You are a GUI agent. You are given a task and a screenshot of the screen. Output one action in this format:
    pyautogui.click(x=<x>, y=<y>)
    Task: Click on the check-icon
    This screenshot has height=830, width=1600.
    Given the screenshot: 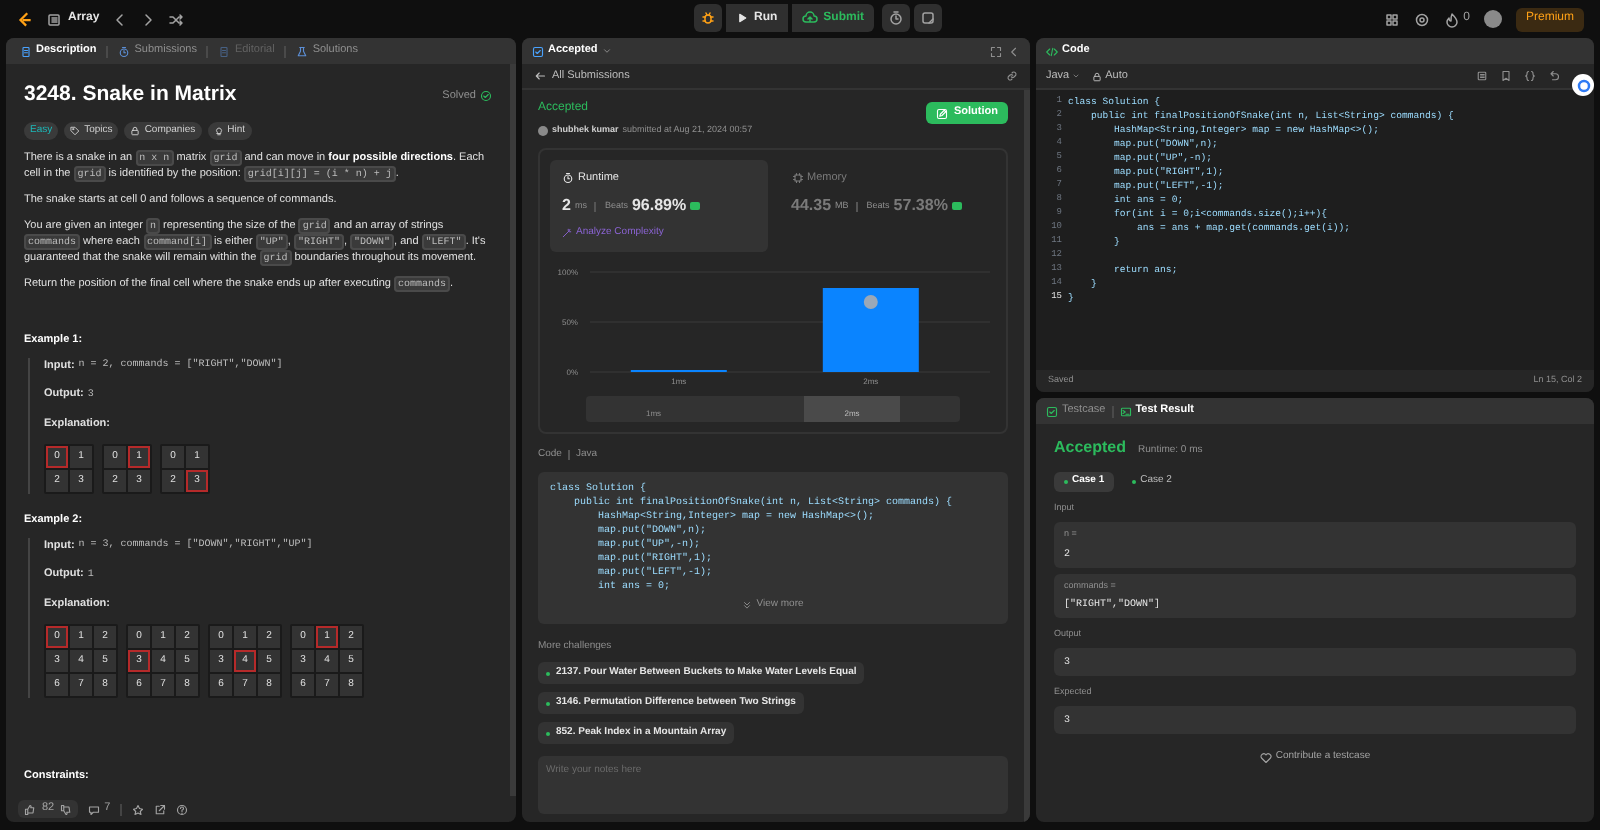 What is the action you would take?
    pyautogui.click(x=486, y=95)
    